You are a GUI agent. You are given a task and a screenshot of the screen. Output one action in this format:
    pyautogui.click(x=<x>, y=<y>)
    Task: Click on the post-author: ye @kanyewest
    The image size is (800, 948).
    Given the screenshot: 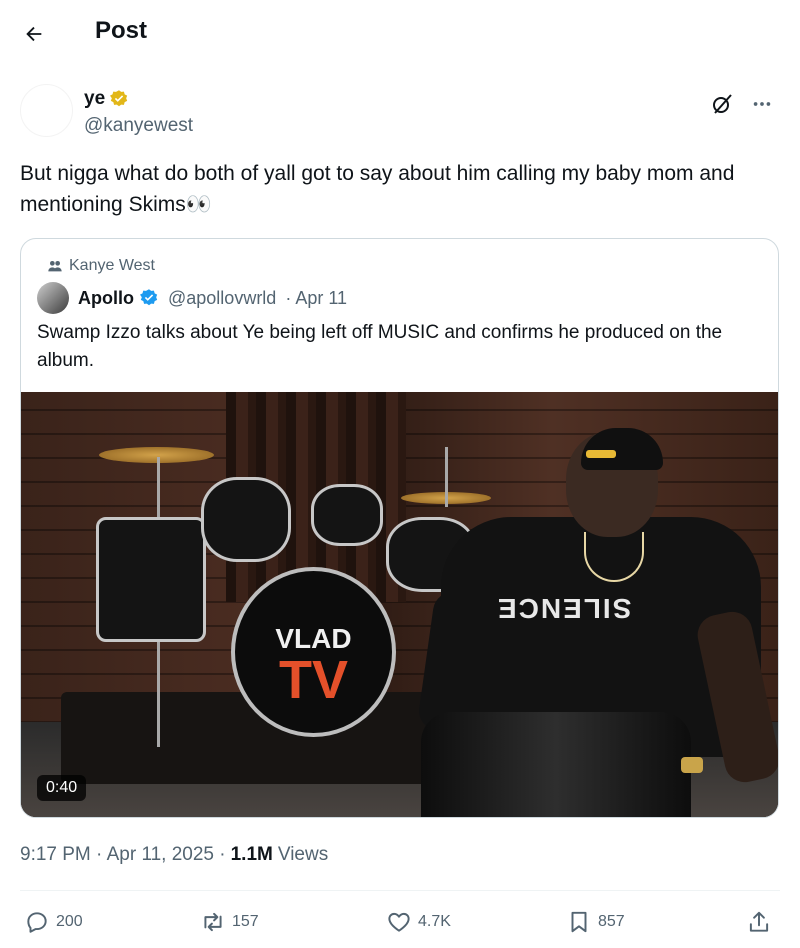 What is the action you would take?
    pyautogui.click(x=400, y=114)
    